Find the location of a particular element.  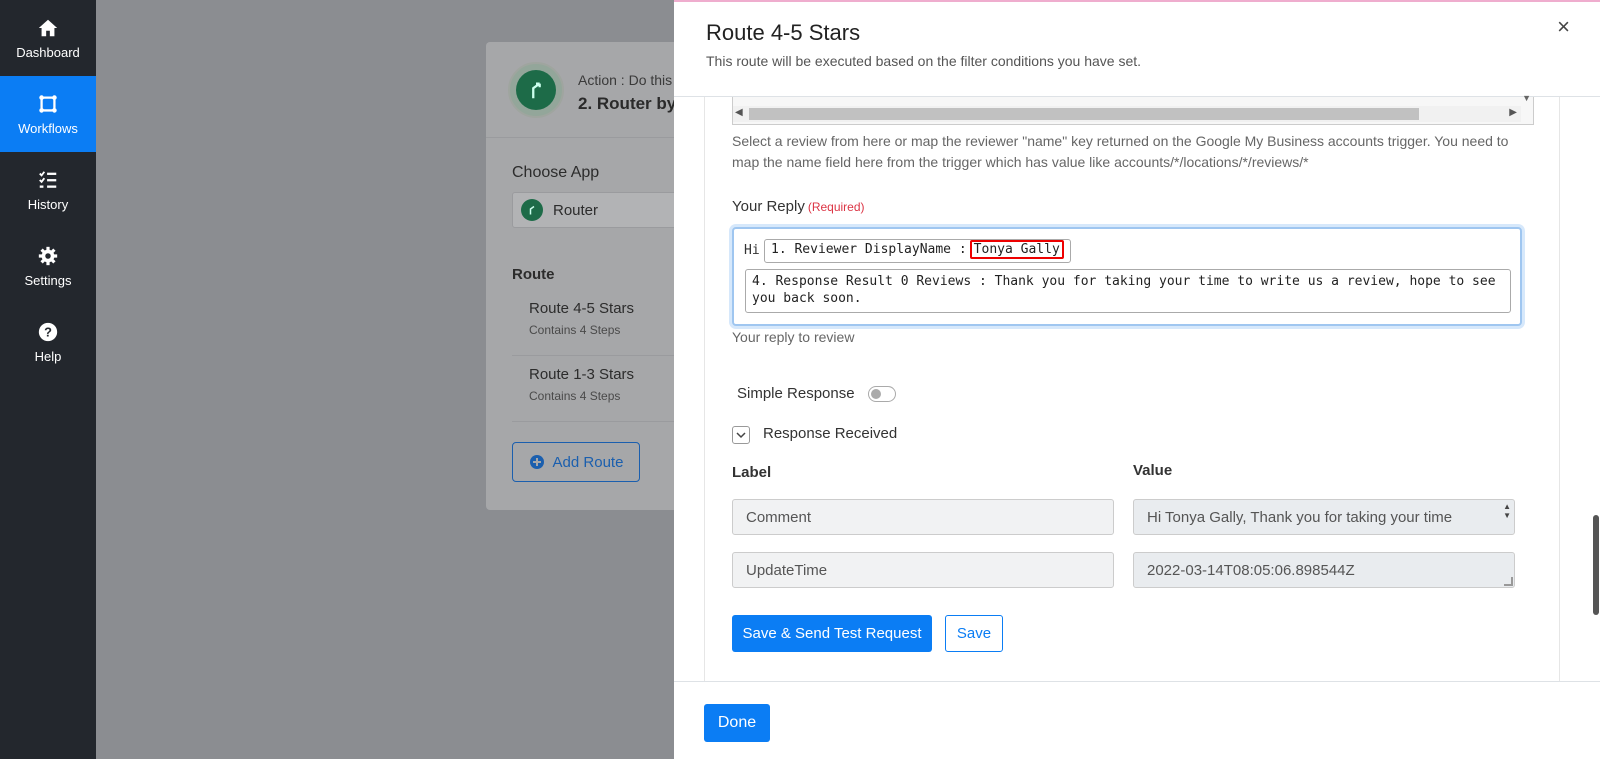

label-field: Comment is located at coordinates (923, 517).